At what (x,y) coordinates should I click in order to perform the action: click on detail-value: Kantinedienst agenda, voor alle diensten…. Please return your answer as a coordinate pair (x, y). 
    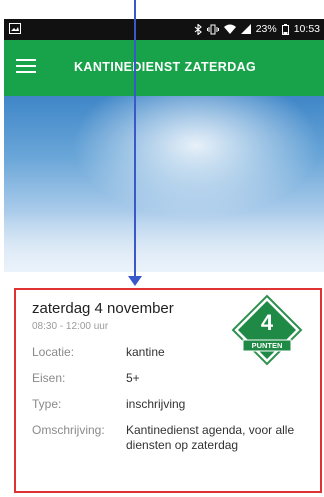
    Looking at the image, I should click on (210, 437).